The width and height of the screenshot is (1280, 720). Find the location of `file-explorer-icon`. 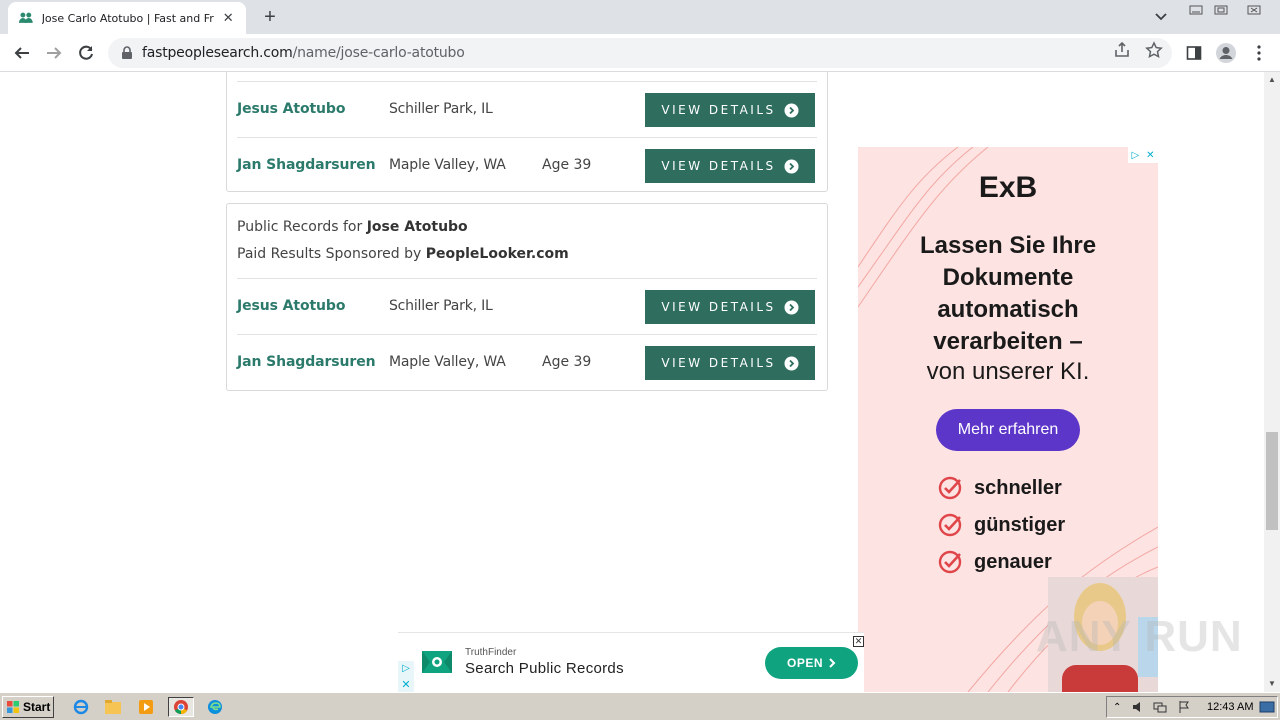

file-explorer-icon is located at coordinates (113, 707).